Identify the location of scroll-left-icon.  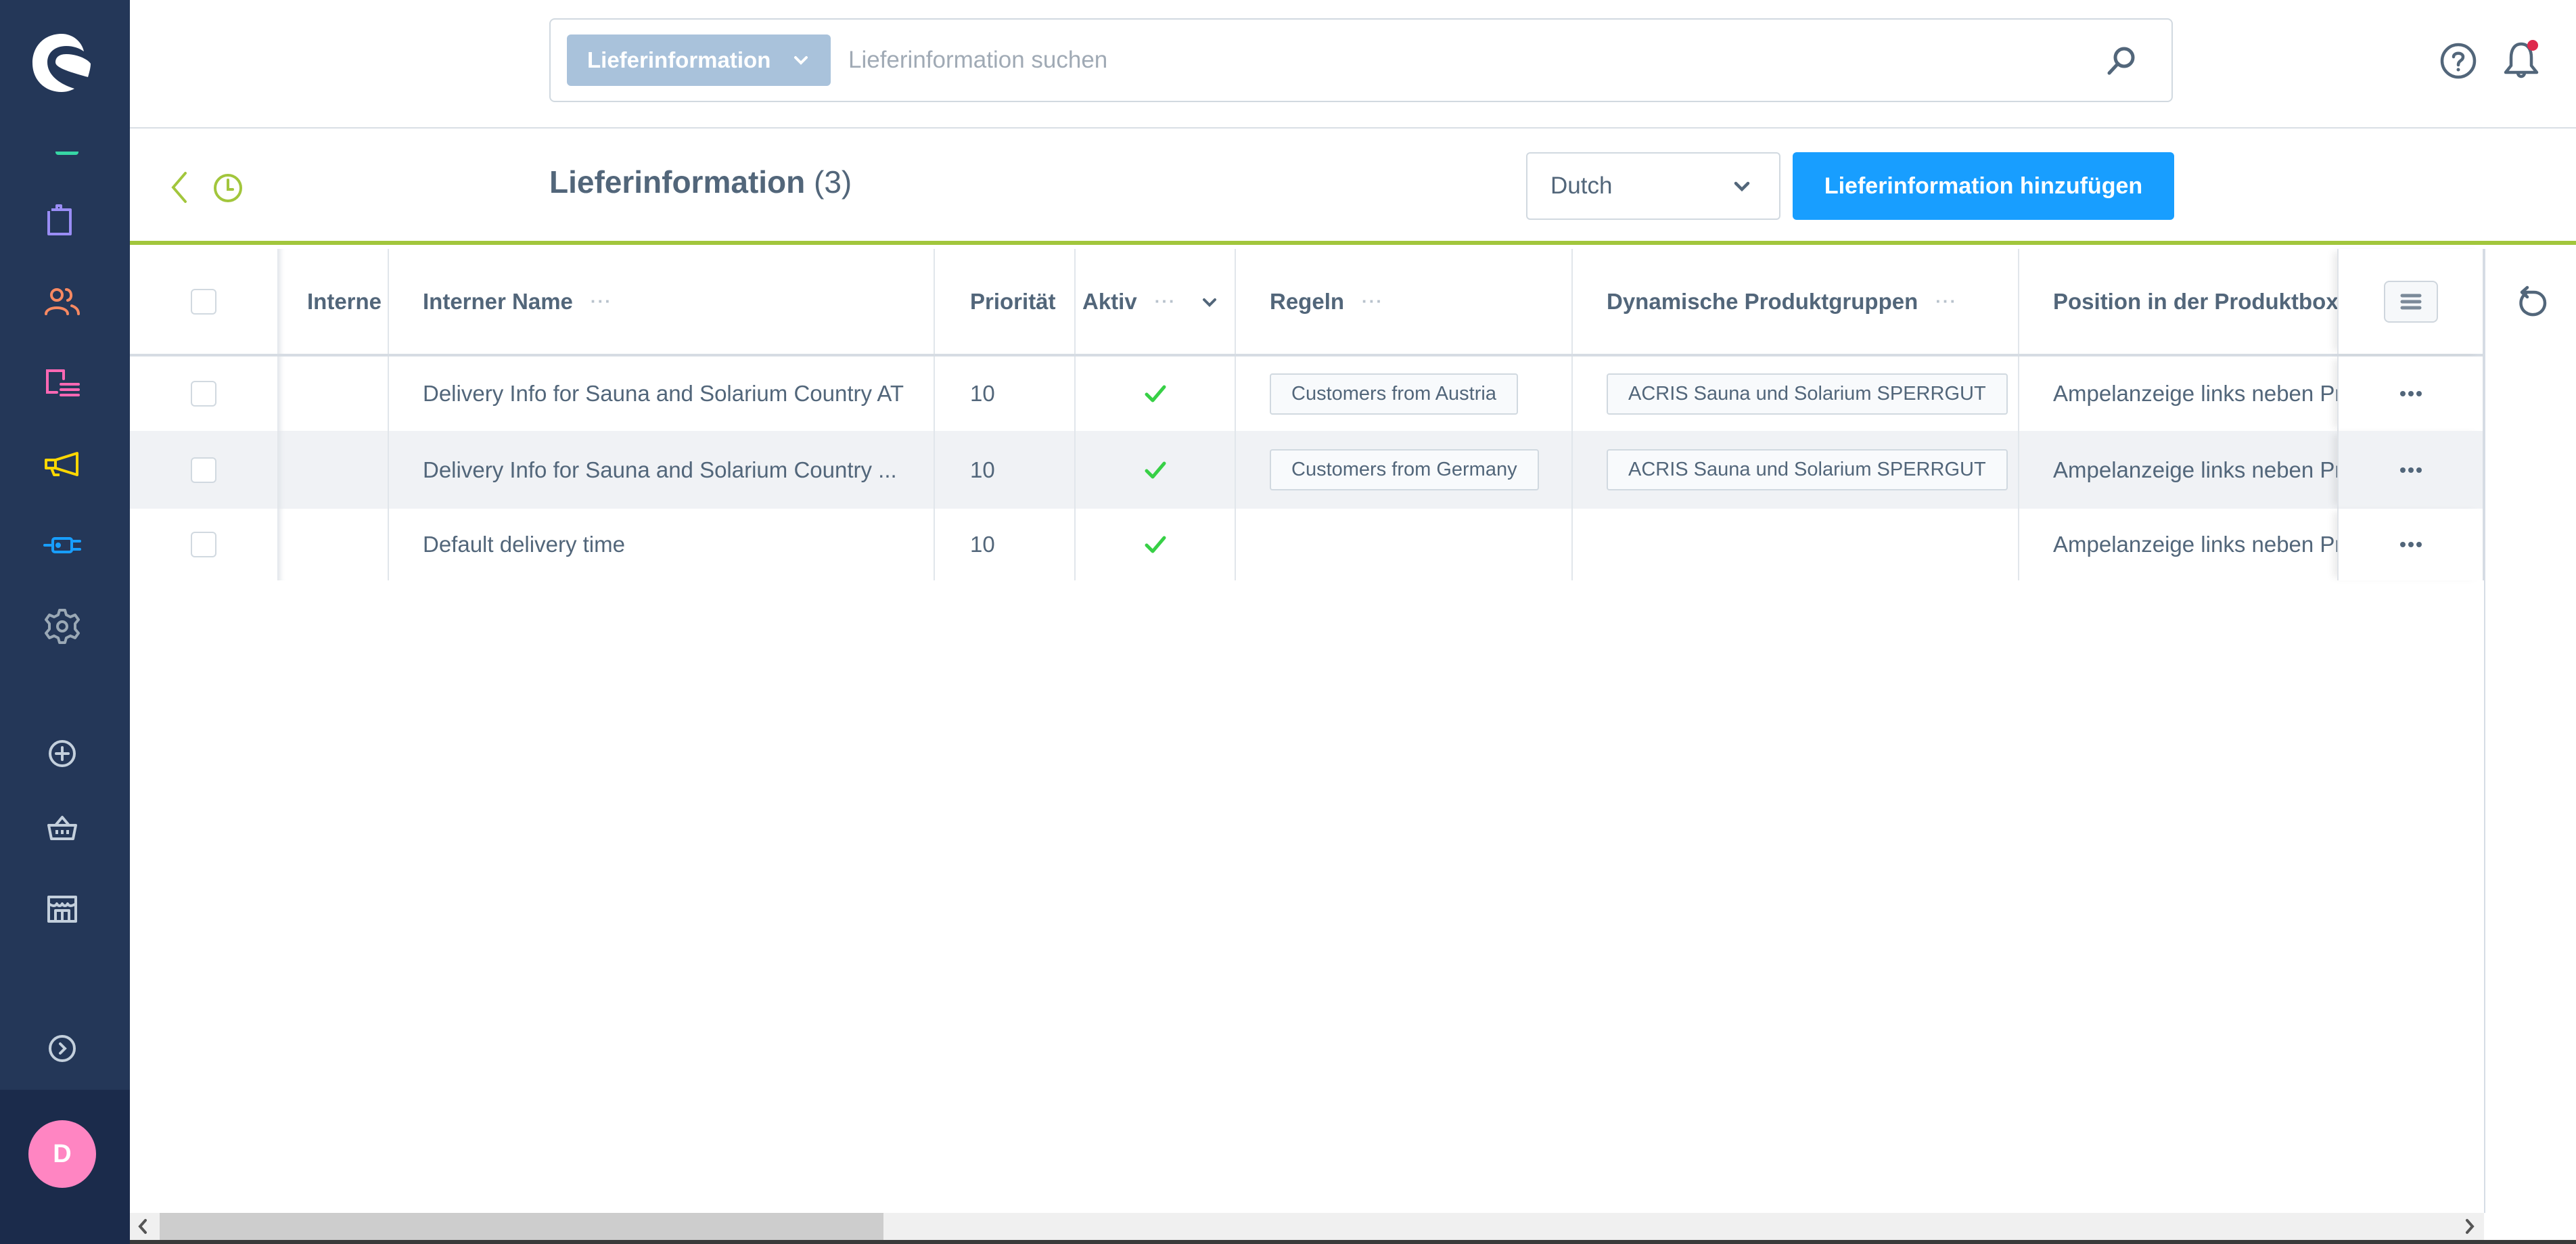
(142, 1226).